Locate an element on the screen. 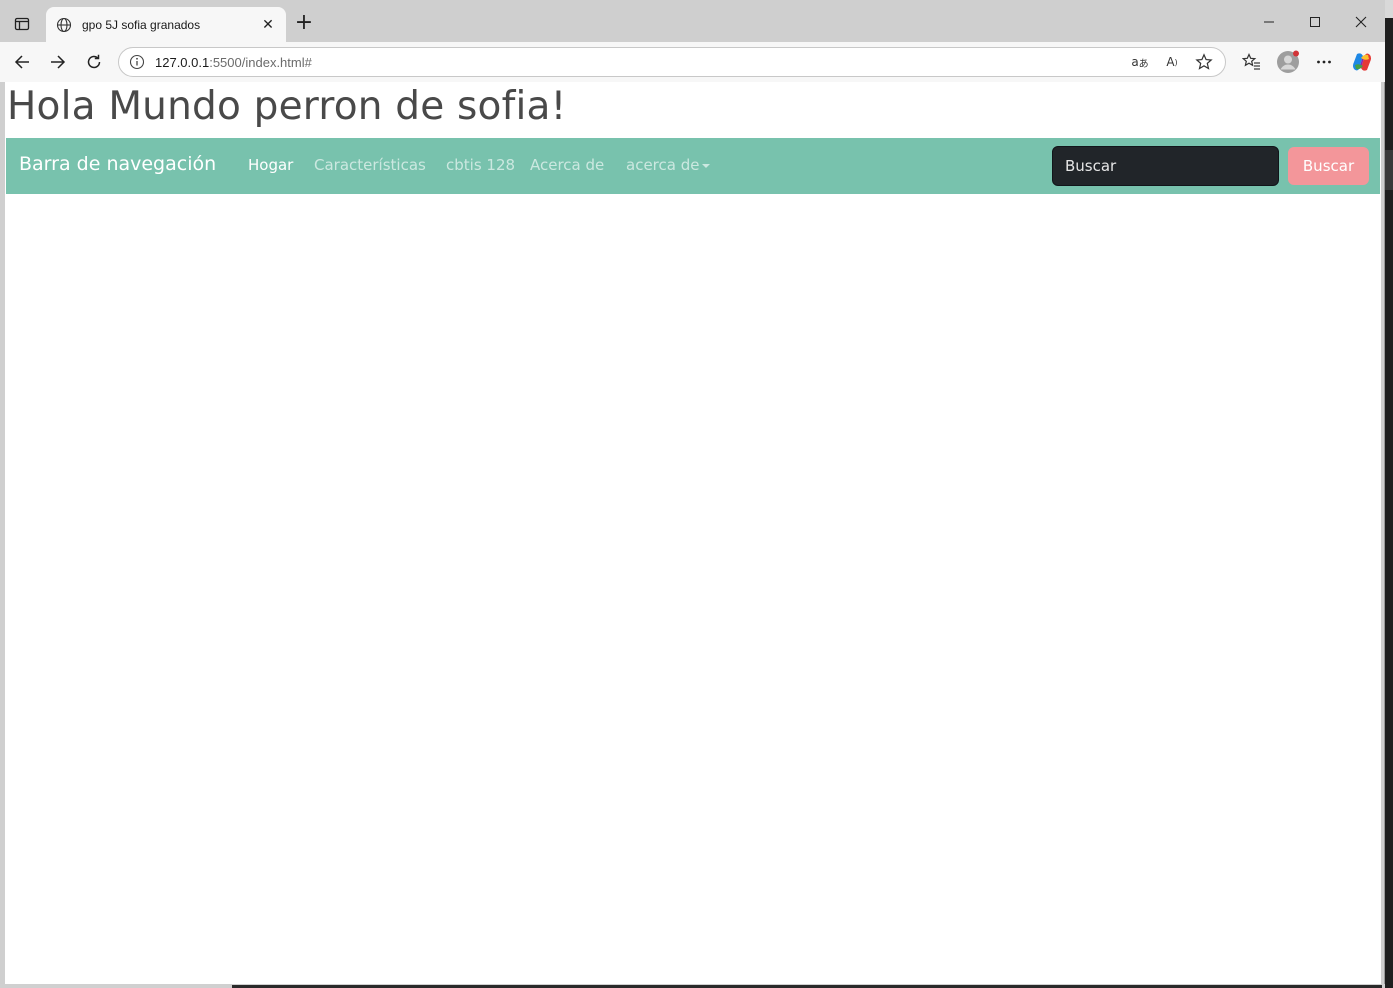  translate-icon: aあ is located at coordinates (1140, 62).